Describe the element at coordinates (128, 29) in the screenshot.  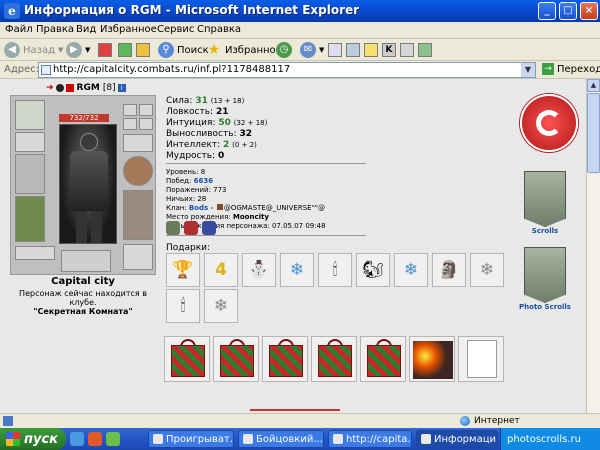
I see `menu-favorites: Избранное` at that location.